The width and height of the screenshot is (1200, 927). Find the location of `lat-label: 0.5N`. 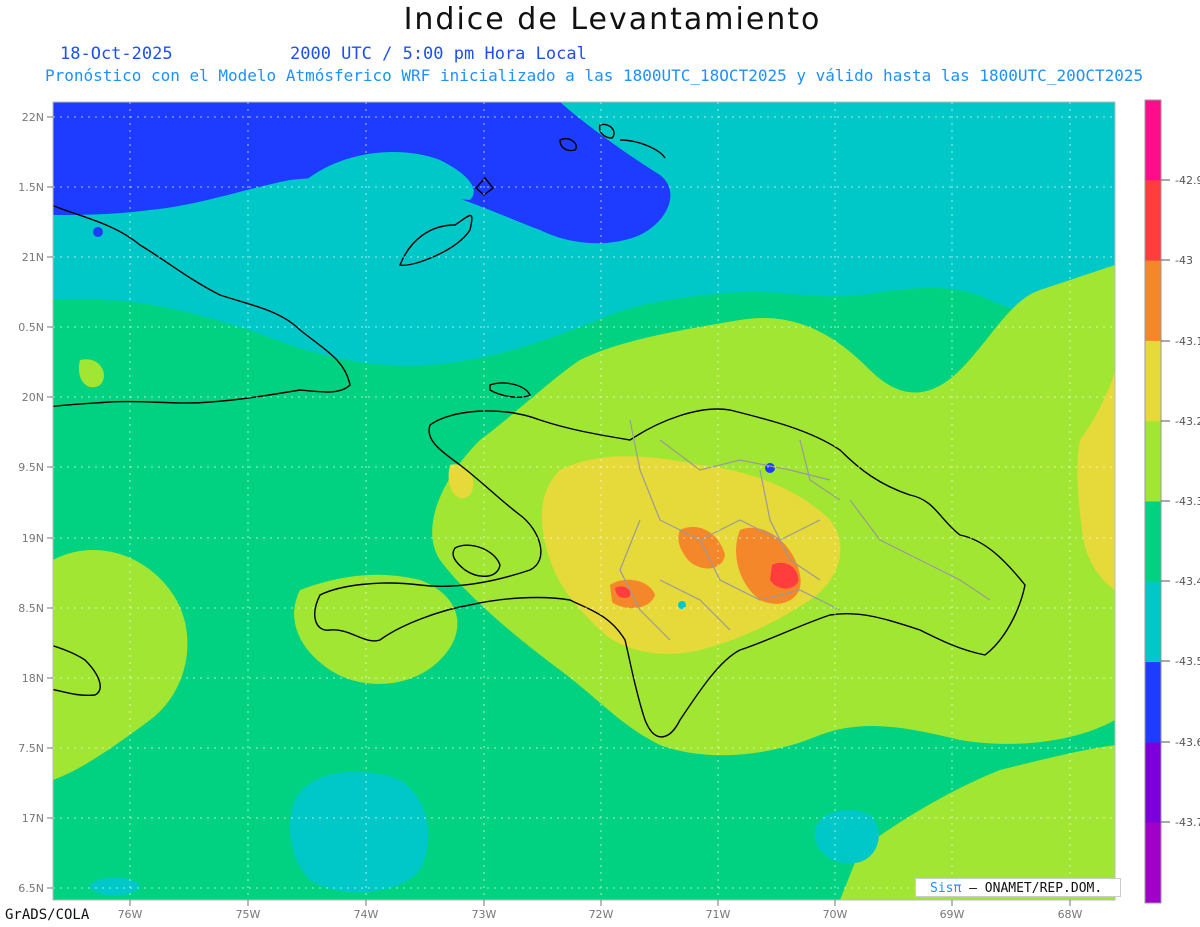

lat-label: 0.5N is located at coordinates (31, 327).